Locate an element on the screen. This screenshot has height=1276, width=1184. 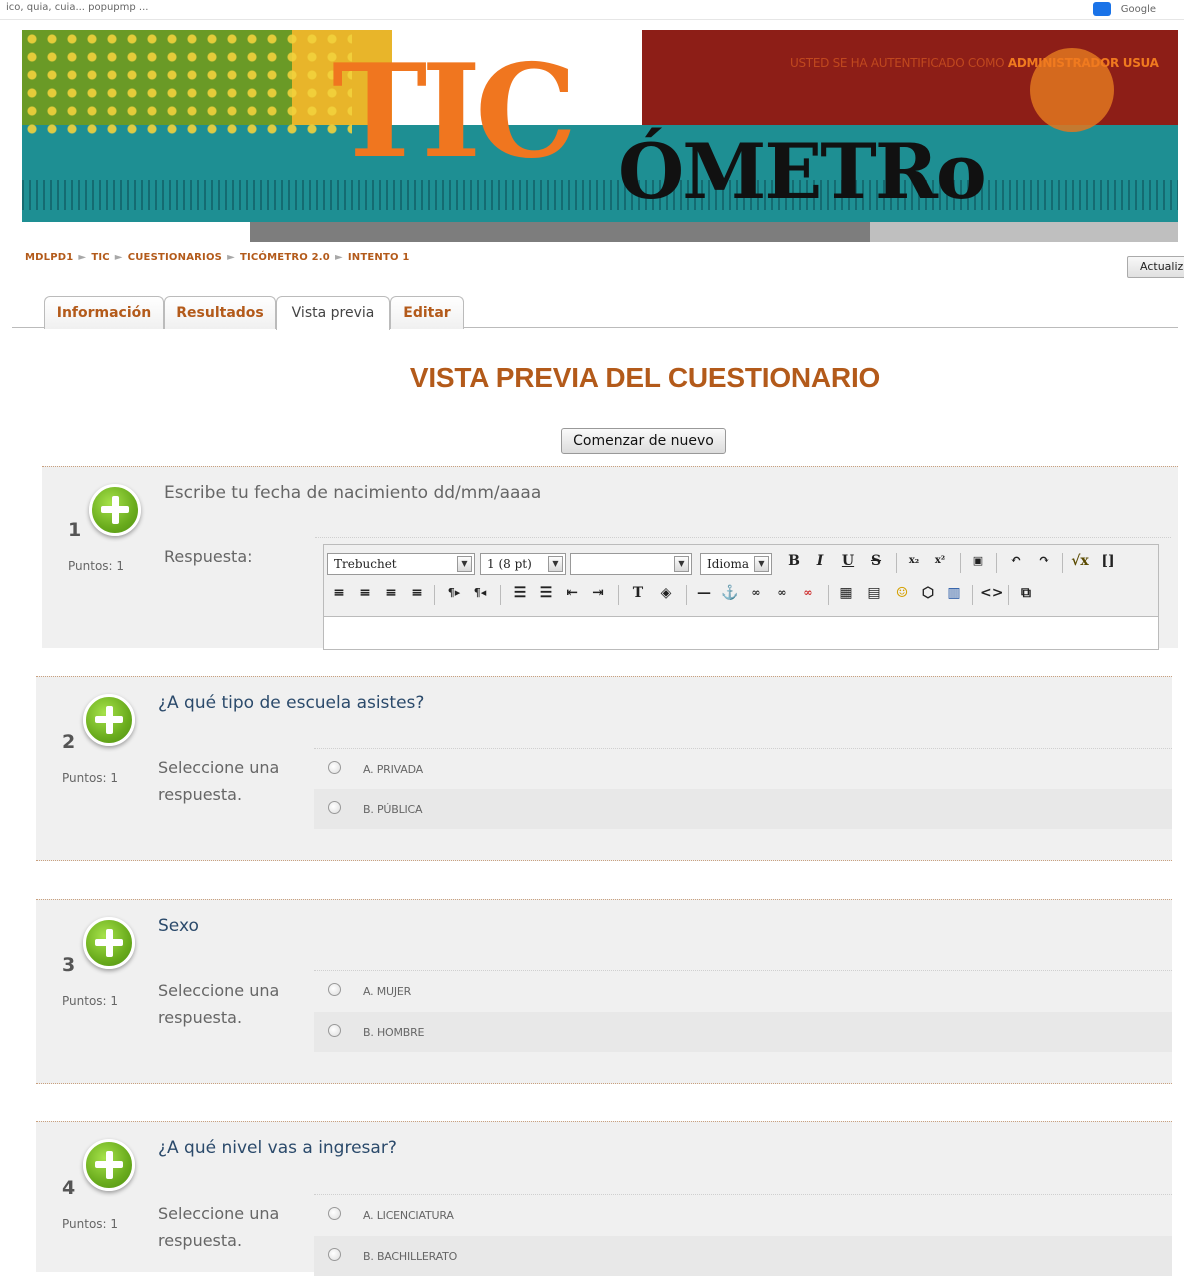
answer-option: B. PÚBLICA is located at coordinates (743, 809).